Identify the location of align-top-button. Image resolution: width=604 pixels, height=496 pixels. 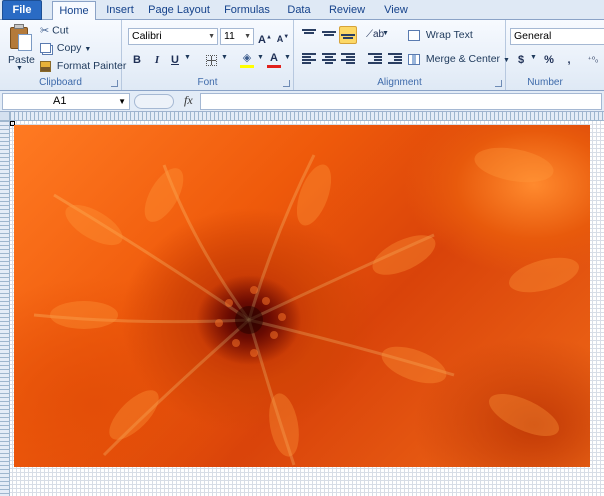
(309, 35).